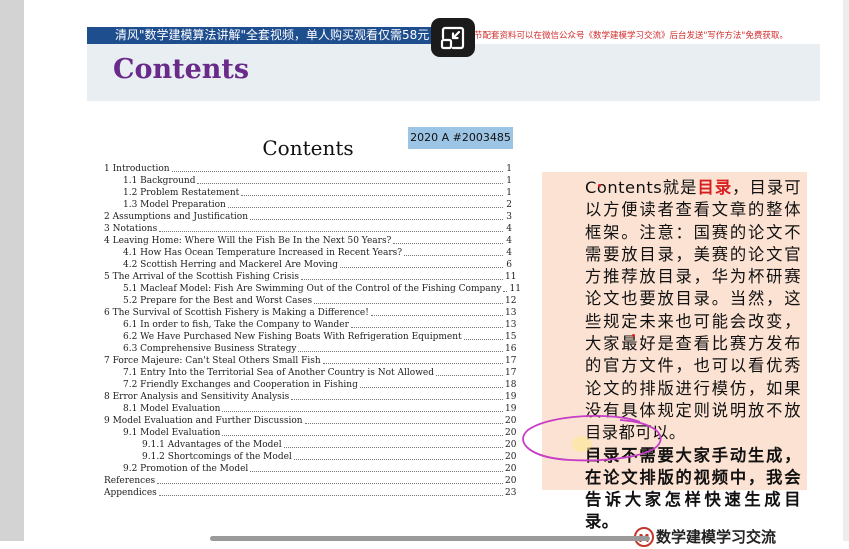  I want to click on toc-row: 3 Notations 4, so click(308, 229).